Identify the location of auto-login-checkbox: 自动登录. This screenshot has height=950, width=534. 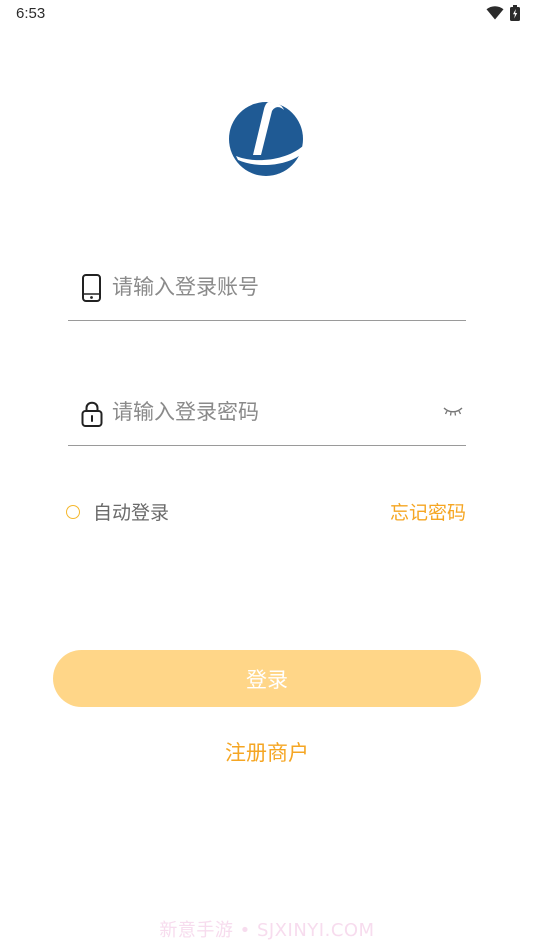
(117, 511).